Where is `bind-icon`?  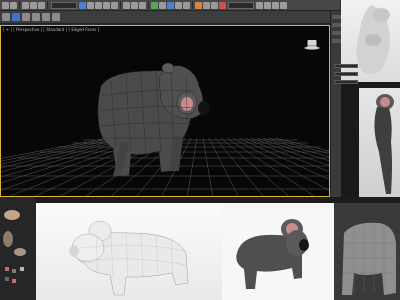 bind-icon is located at coordinates (41, 5).